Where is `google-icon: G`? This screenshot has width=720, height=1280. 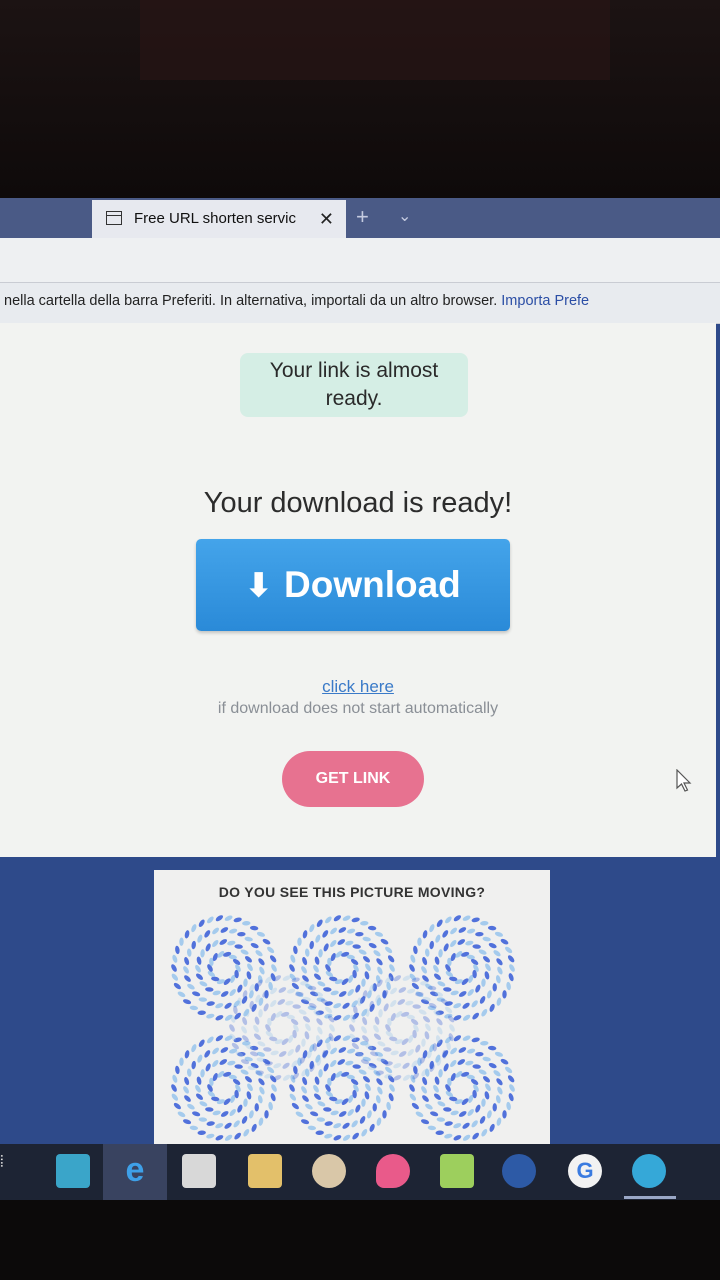 google-icon: G is located at coordinates (585, 1171).